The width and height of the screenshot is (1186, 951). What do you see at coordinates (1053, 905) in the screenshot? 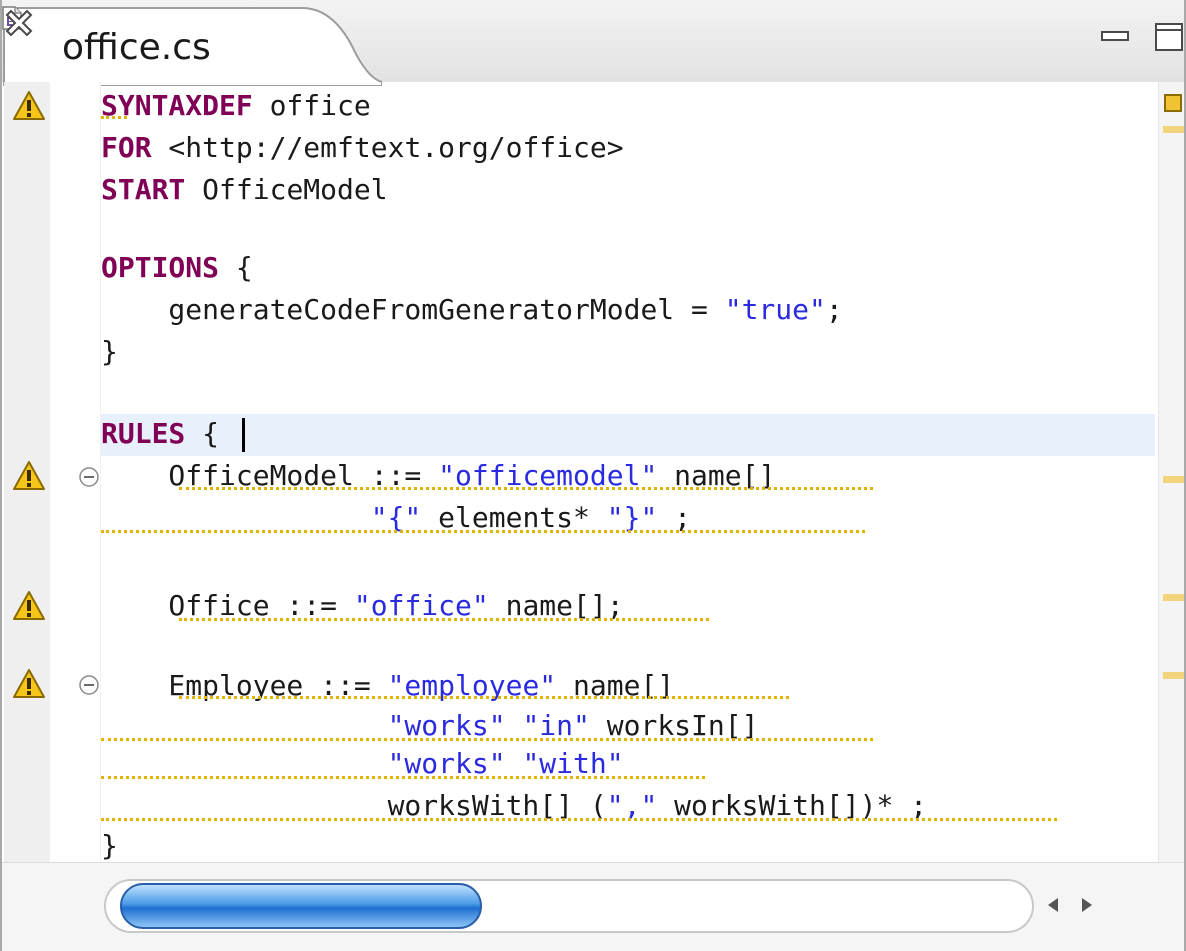
I see `scroll-left-icon` at bounding box center [1053, 905].